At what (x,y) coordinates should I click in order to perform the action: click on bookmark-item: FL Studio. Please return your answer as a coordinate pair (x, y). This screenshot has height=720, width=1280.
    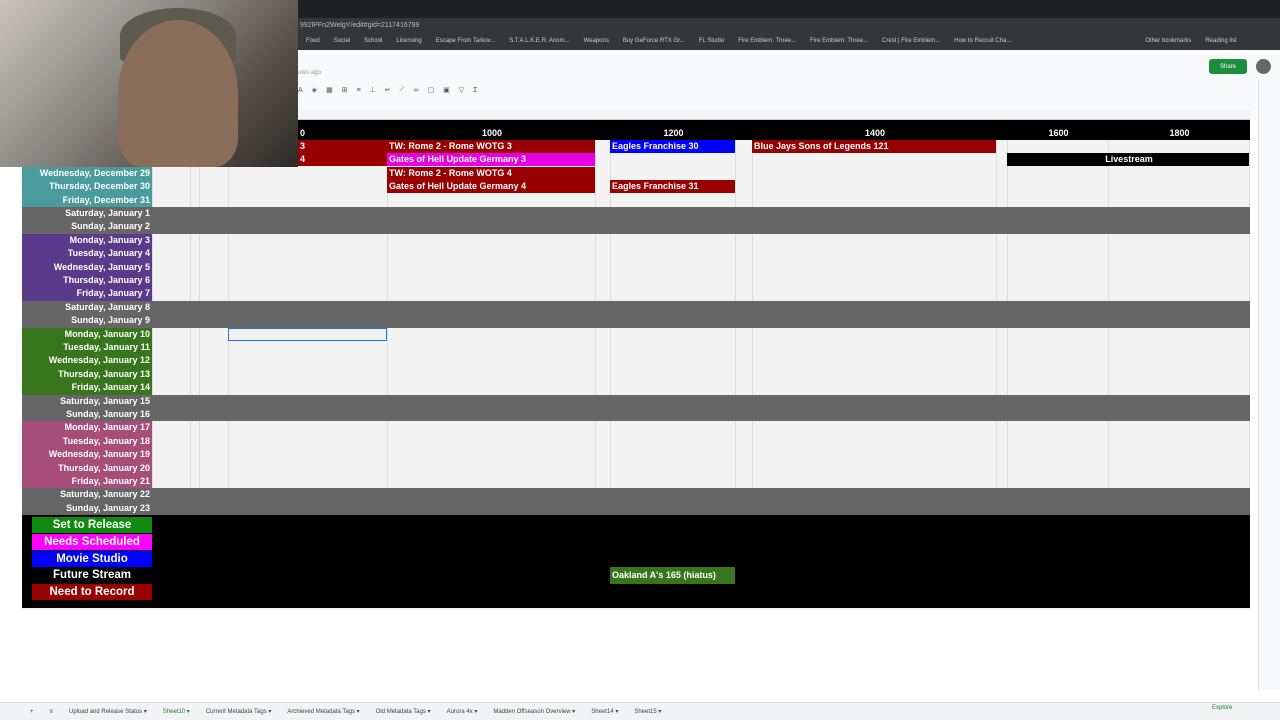
    Looking at the image, I should click on (711, 44).